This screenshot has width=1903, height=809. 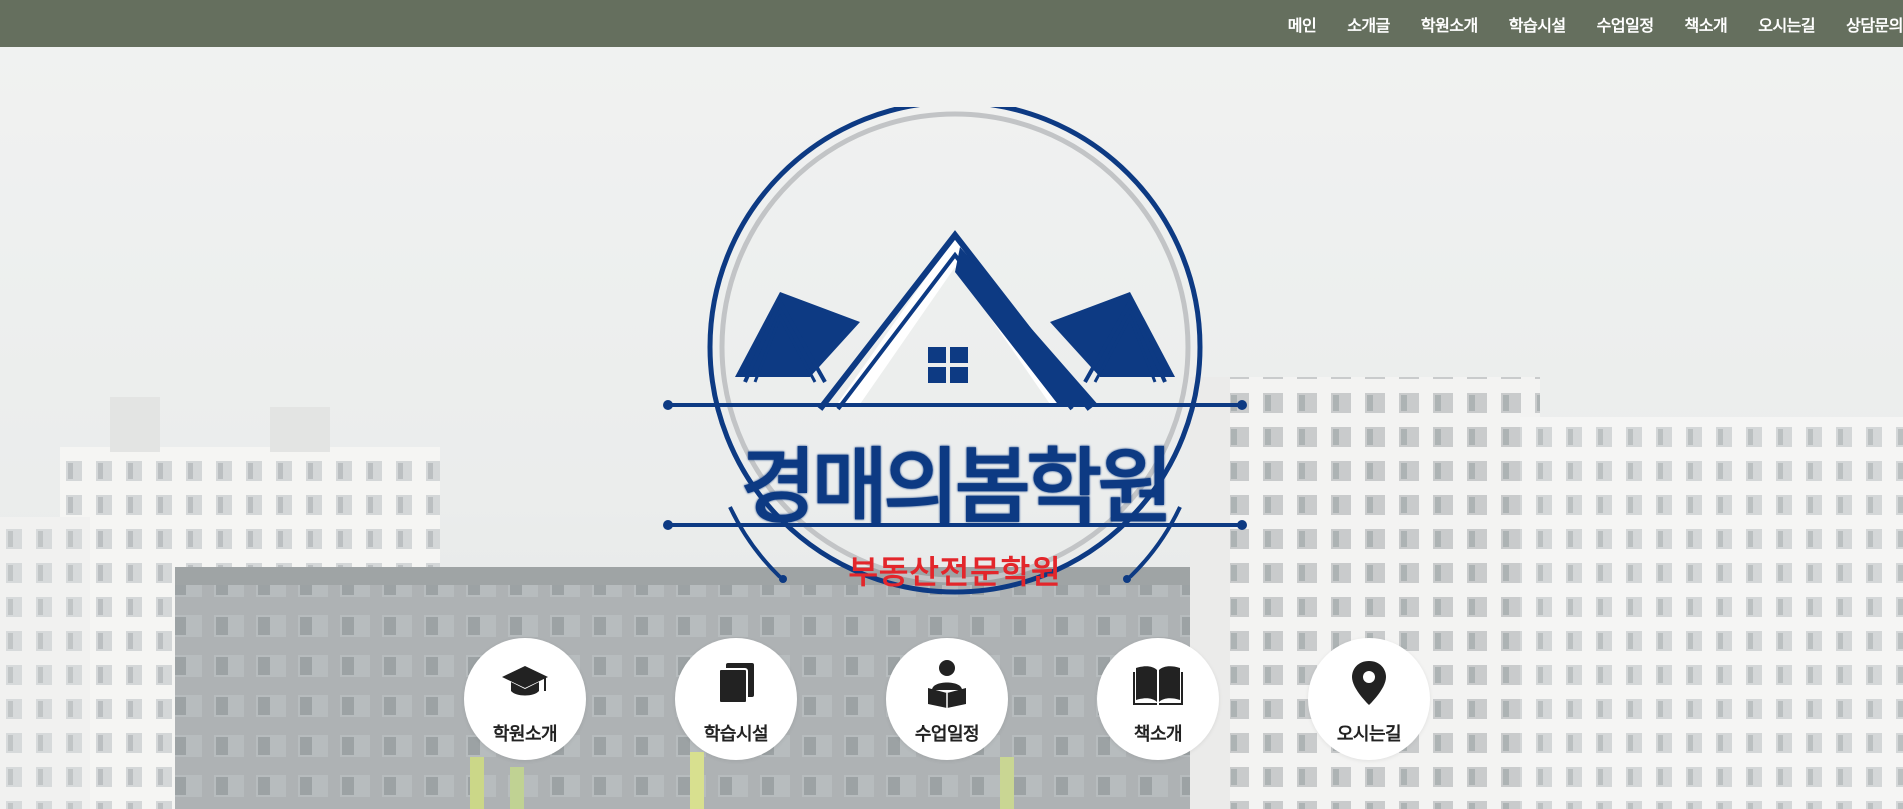 I want to click on main-nav: 메인 소개글 학원소개 학습시설 수업일정 책소개 오시는길 상담문의, so click(x=1580, y=23).